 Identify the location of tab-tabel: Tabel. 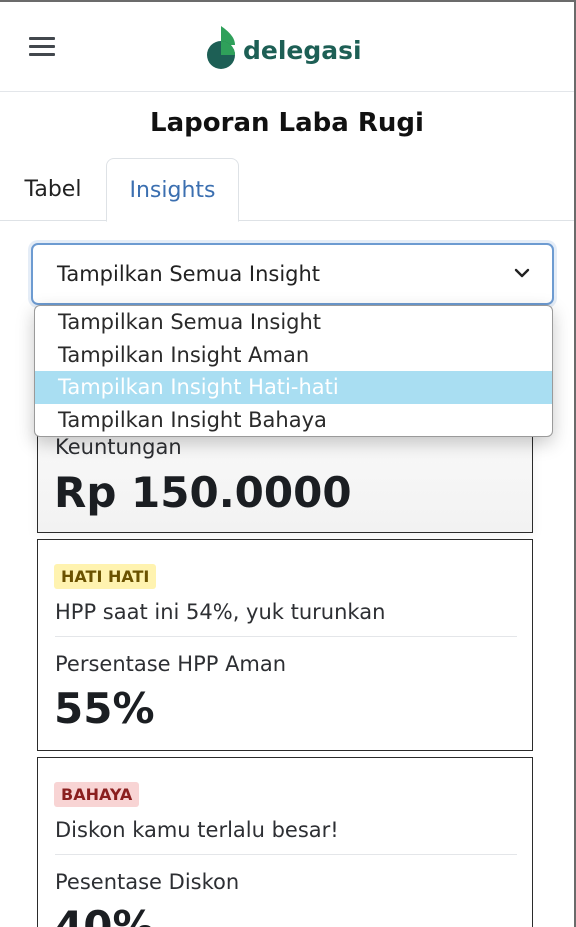
(53, 189).